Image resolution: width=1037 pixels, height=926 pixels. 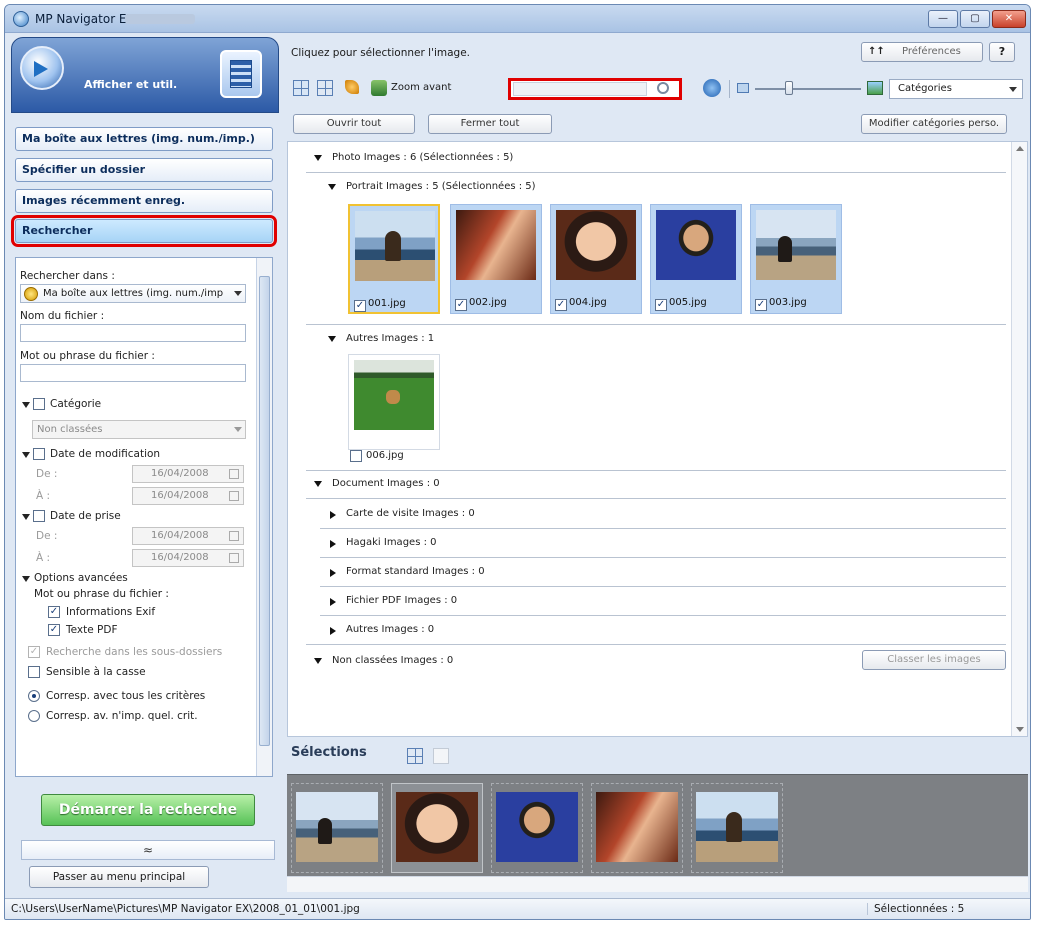 I want to click on match-any-radio, so click(x=34, y=716).